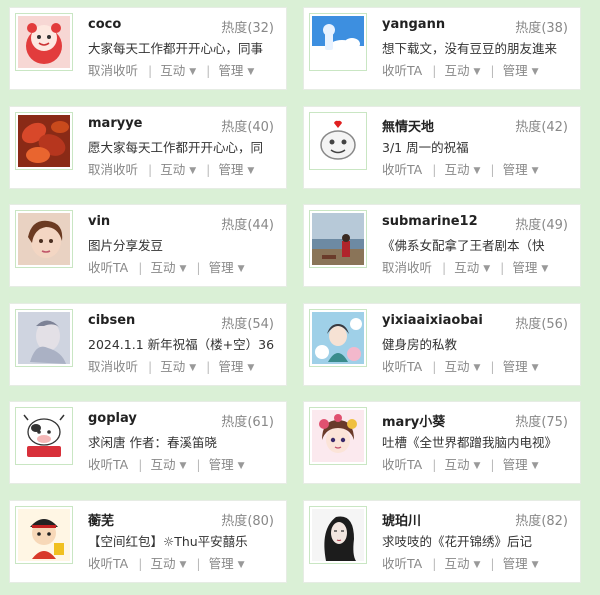  What do you see at coordinates (182, 343) in the screenshot?
I see `latest-post-link: 2024.1.1 新年祝福（楼+空）36` at bounding box center [182, 343].